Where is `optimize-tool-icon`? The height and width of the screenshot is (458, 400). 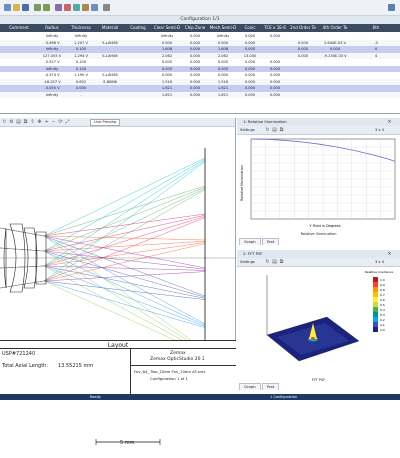 optimize-tool-icon is located at coordinates (85, 7).